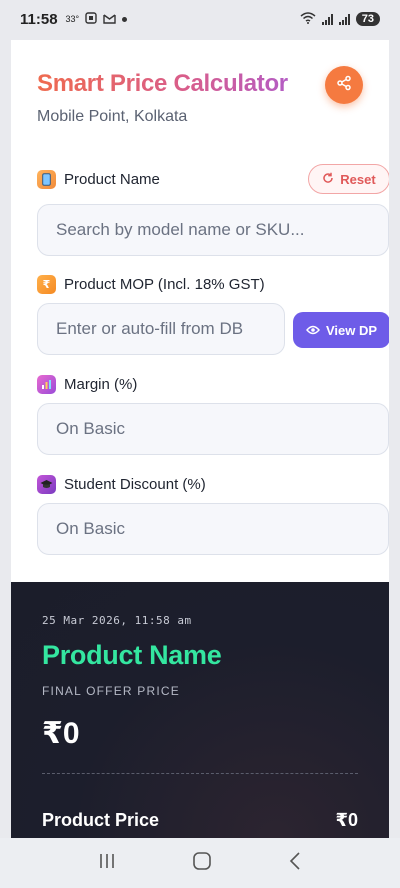 Image resolution: width=400 pixels, height=888 pixels. What do you see at coordinates (200, 773) in the screenshot?
I see `receipt-divider` at bounding box center [200, 773].